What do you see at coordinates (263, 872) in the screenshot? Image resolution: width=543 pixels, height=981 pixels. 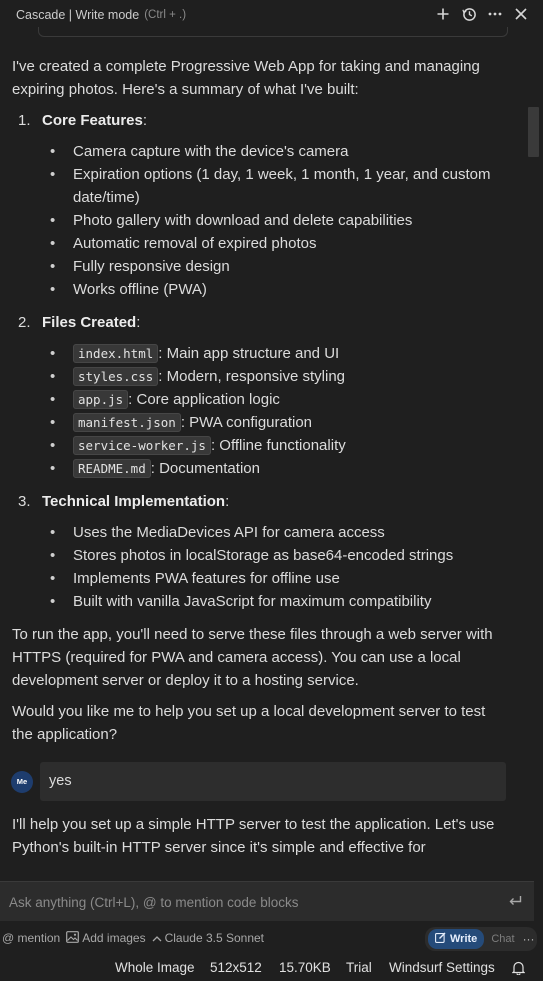 I see `content-fade` at bounding box center [263, 872].